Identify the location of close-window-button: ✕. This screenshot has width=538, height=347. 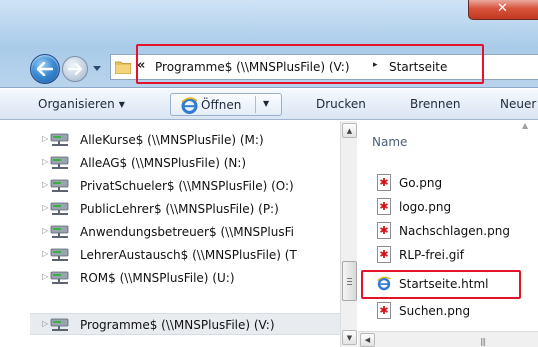
(503, 10).